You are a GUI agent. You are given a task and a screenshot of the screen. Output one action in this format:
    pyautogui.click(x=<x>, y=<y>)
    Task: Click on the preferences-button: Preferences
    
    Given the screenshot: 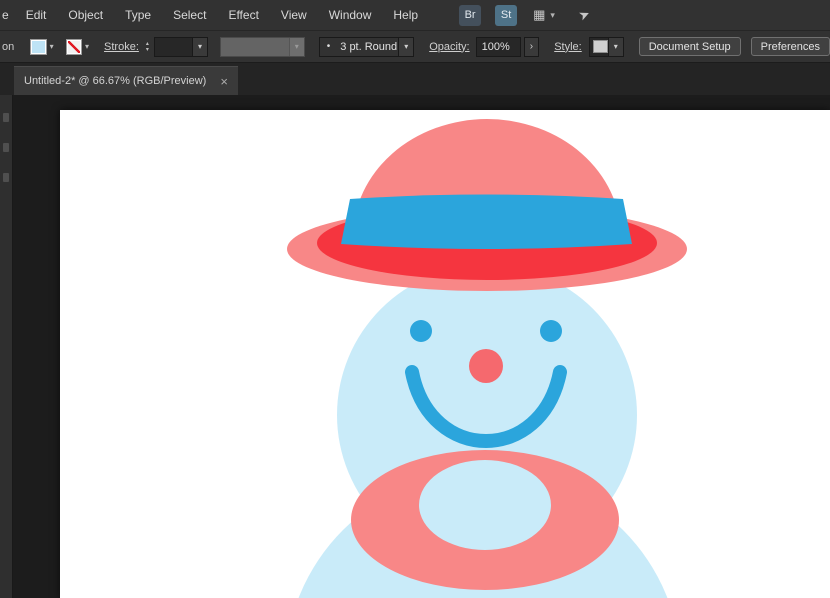 What is the action you would take?
    pyautogui.click(x=790, y=46)
    